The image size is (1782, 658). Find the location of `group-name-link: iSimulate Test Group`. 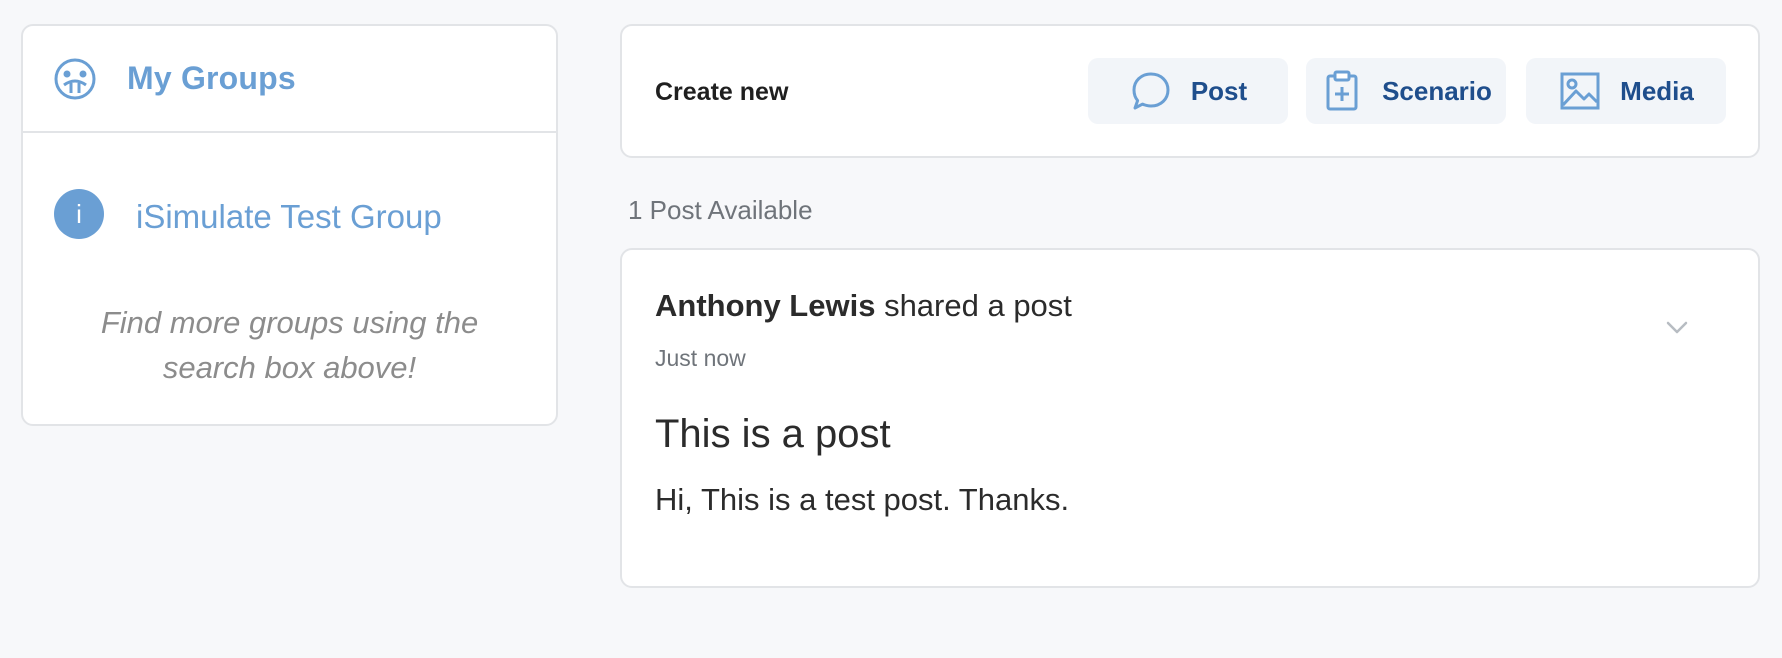

group-name-link: iSimulate Test Group is located at coordinates (289, 217).